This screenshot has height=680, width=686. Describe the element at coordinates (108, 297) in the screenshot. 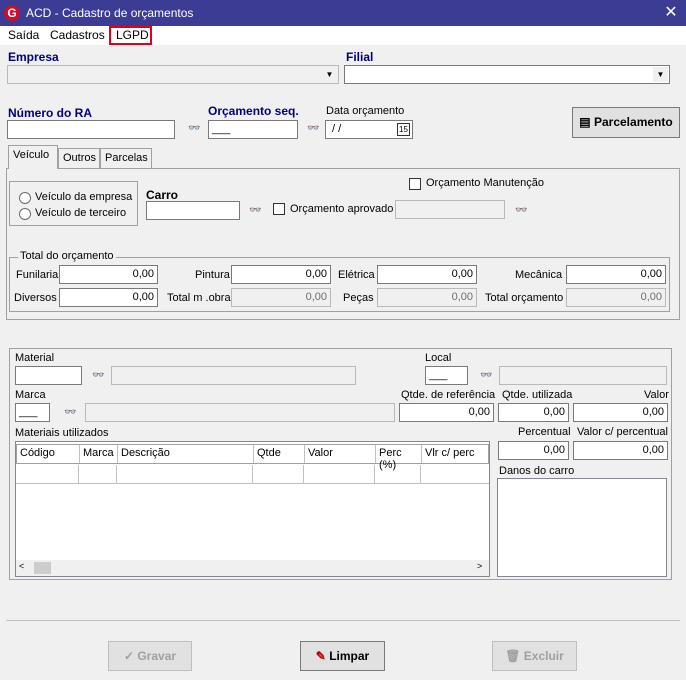

I see `diversos-field: 0,00` at that location.